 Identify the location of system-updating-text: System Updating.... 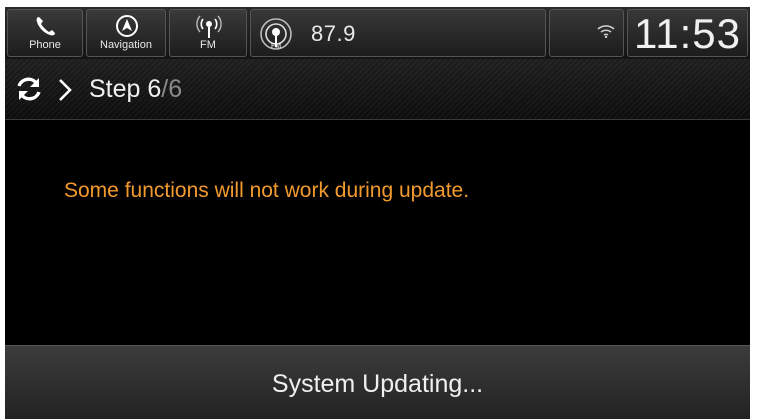
(377, 384).